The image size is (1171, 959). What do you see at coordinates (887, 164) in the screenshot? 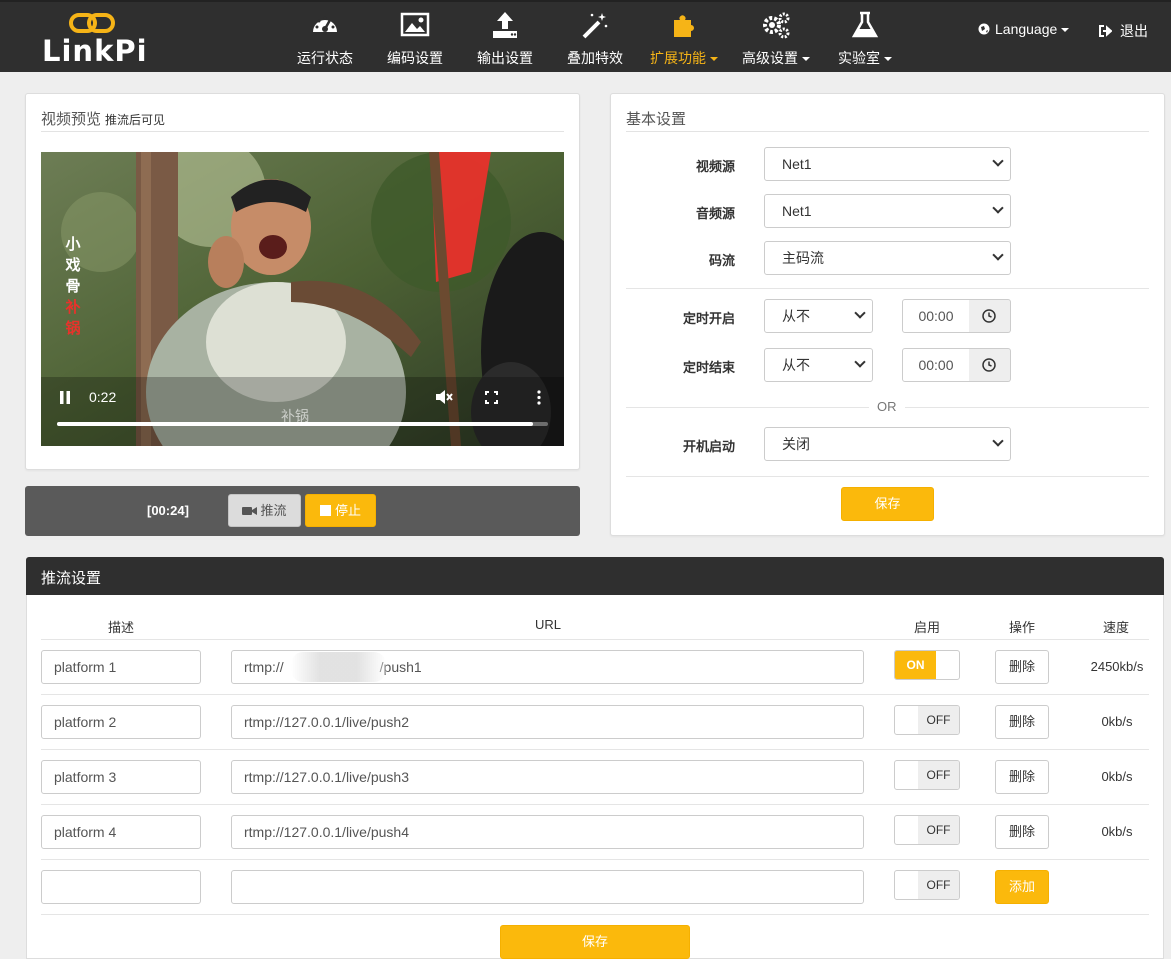
I see `video-source-select: Net1` at bounding box center [887, 164].